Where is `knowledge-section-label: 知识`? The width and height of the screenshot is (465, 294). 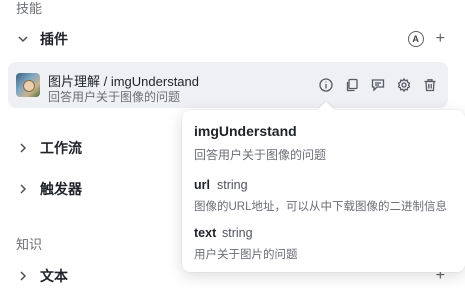
knowledge-section-label: 知识 is located at coordinates (29, 244).